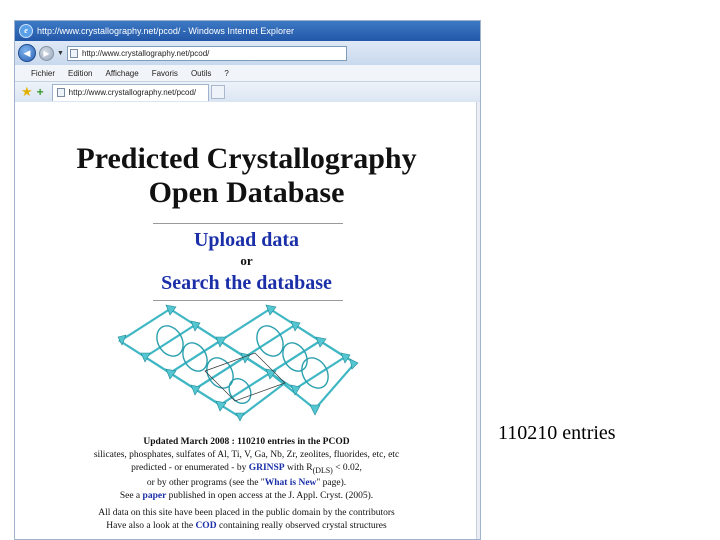 The image size is (720, 540). I want to click on updated-prefix: Updated March 2008 :, so click(190, 442).